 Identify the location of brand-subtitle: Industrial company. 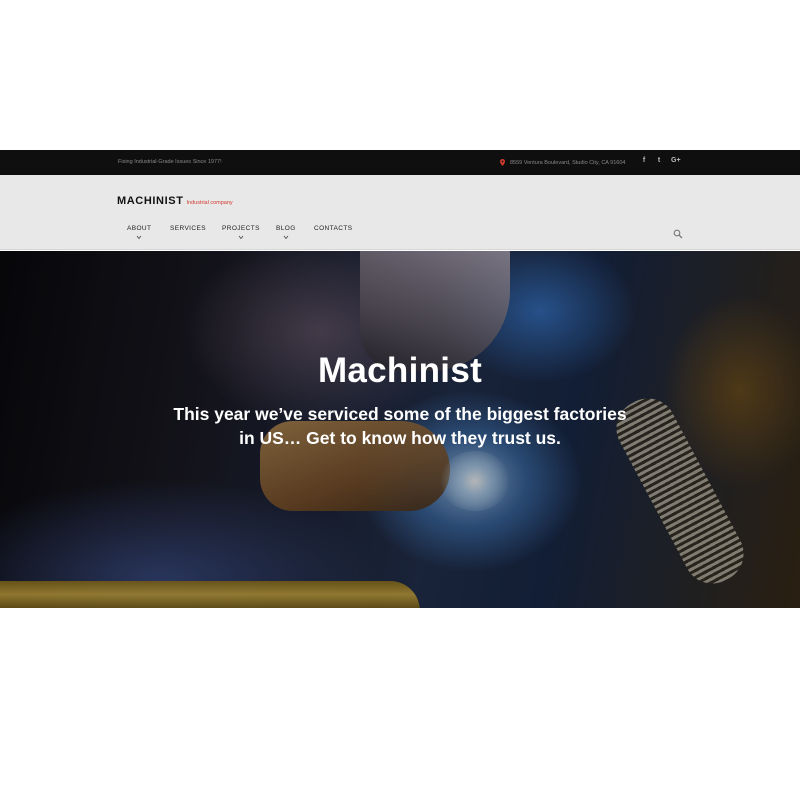
(209, 203).